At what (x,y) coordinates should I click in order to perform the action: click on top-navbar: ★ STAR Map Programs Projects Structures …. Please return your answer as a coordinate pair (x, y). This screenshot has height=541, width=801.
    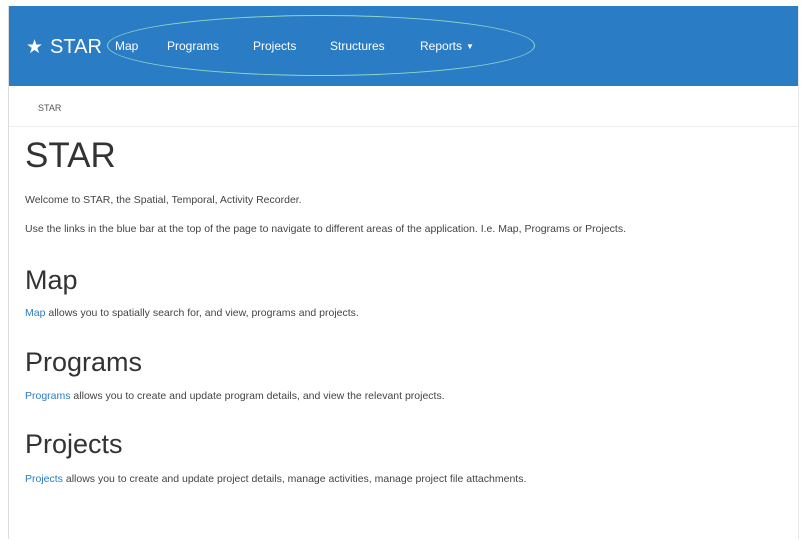
    Looking at the image, I should click on (403, 46).